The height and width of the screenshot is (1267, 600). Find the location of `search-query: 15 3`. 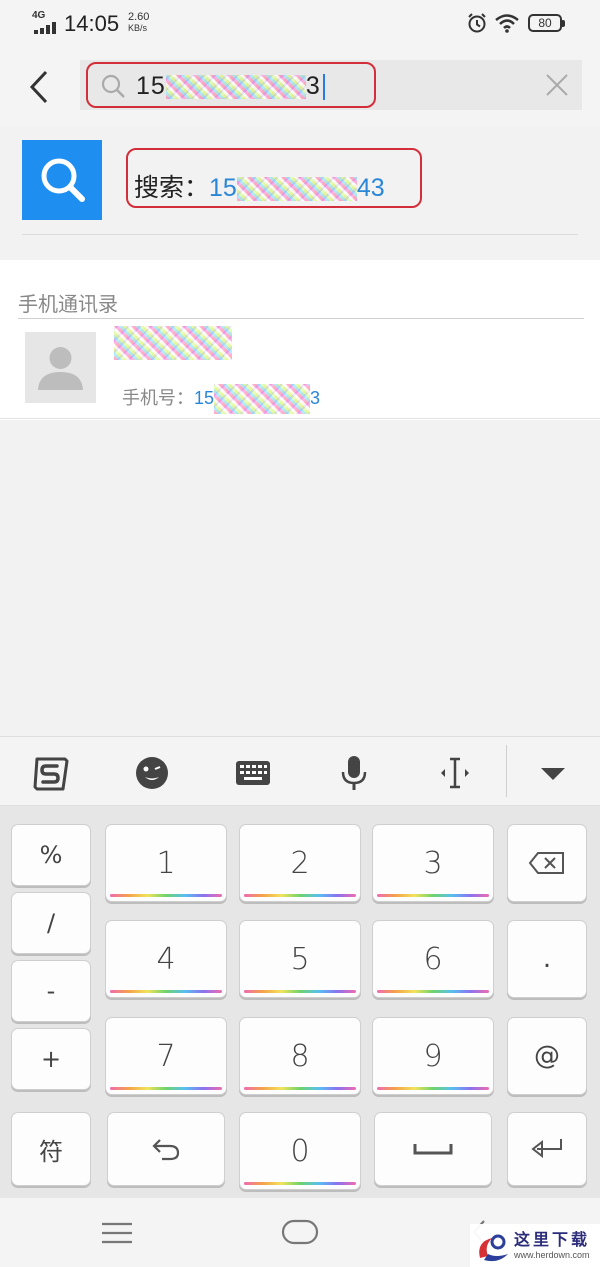

search-query: 15 3 is located at coordinates (230, 86).